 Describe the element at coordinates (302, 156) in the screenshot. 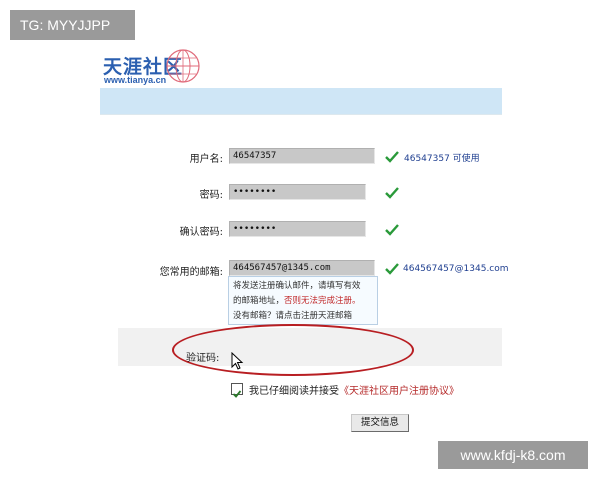

I see `username-input: 46547357` at that location.